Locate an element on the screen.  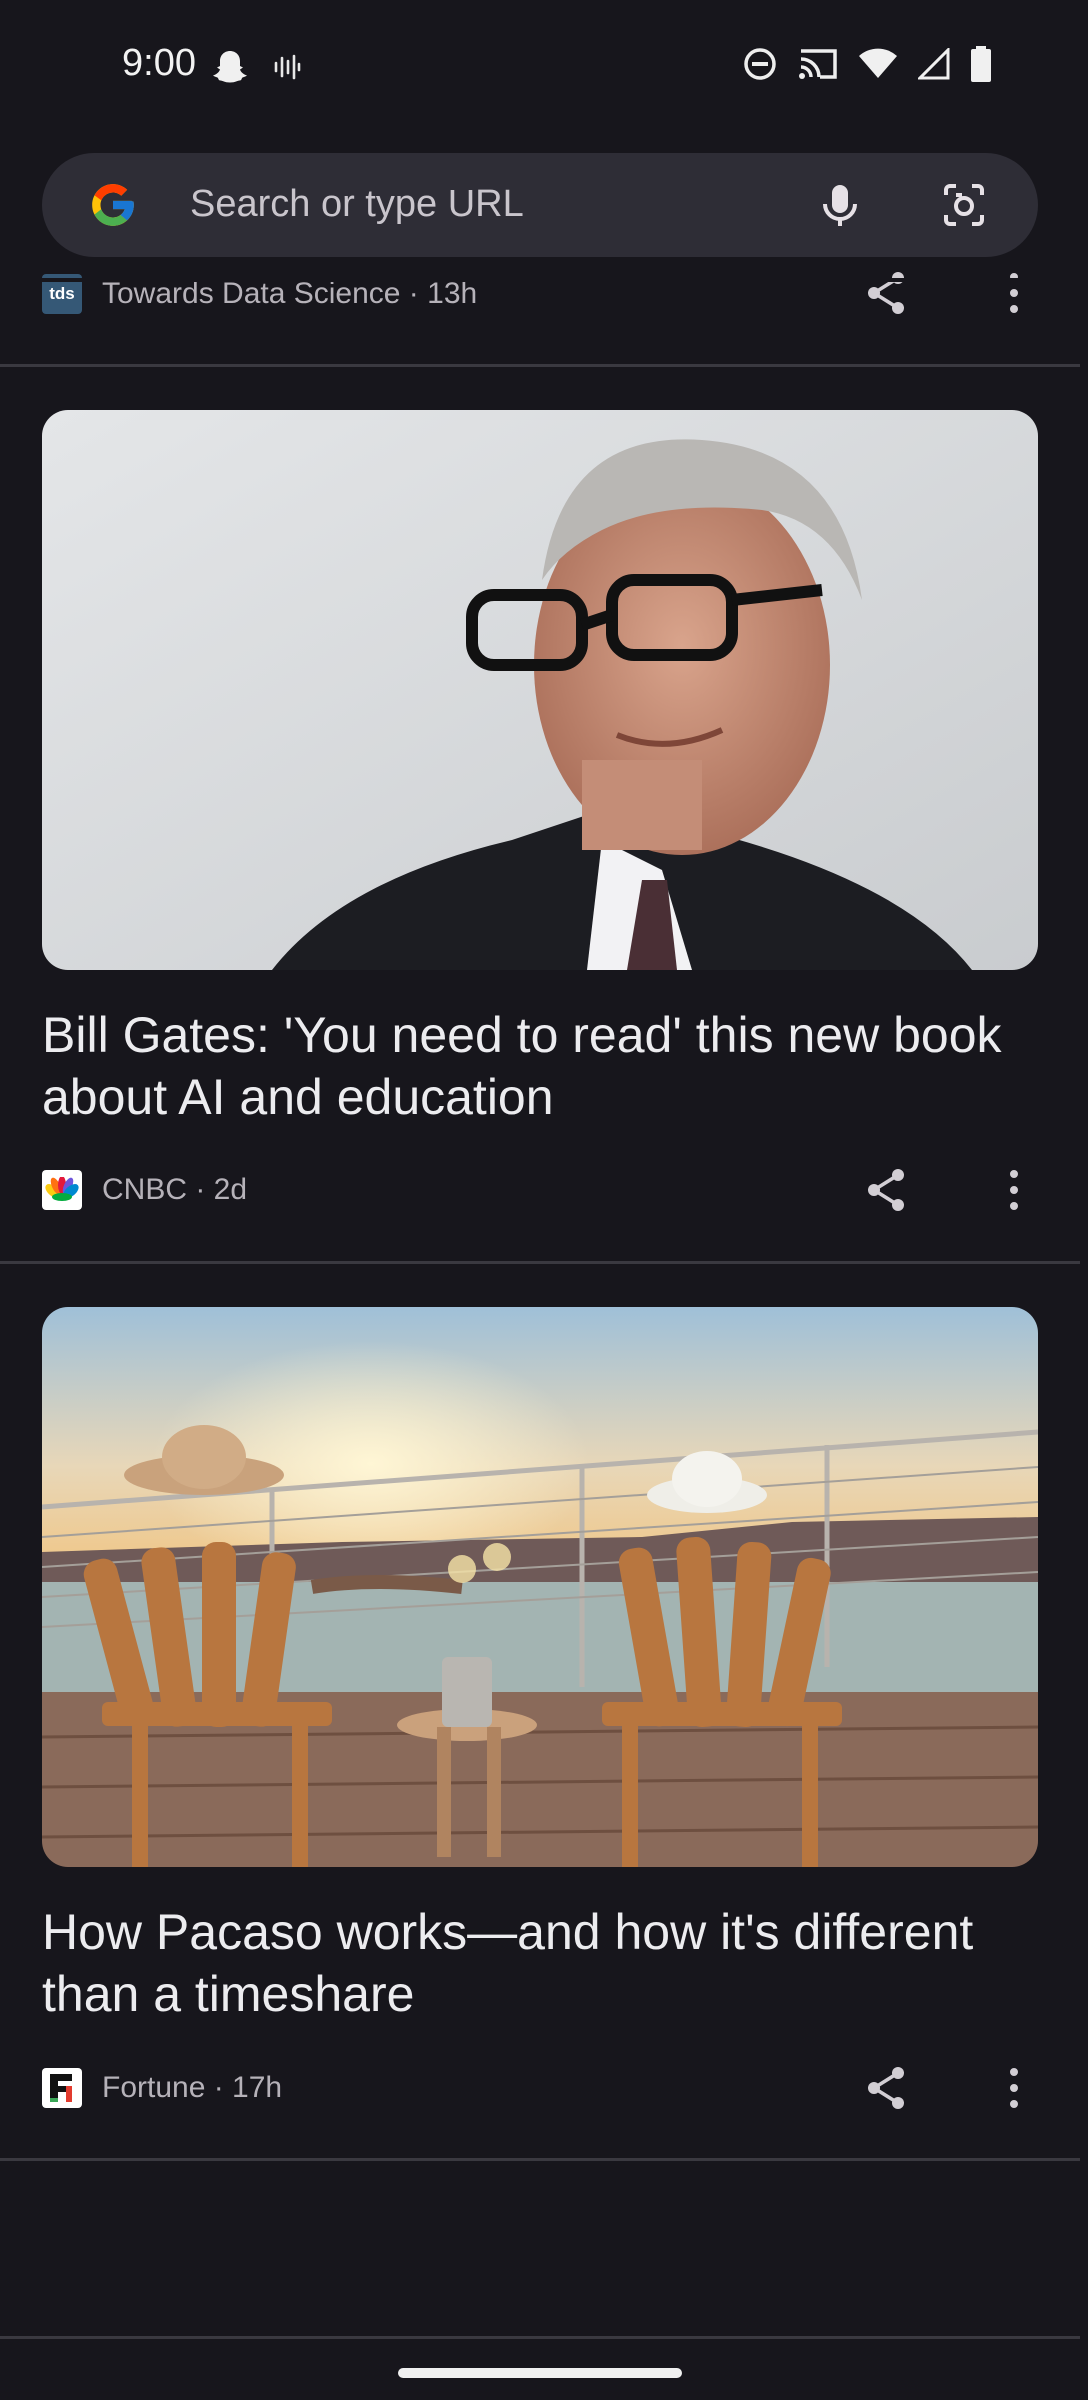
cast-icon is located at coordinates (818, 64).